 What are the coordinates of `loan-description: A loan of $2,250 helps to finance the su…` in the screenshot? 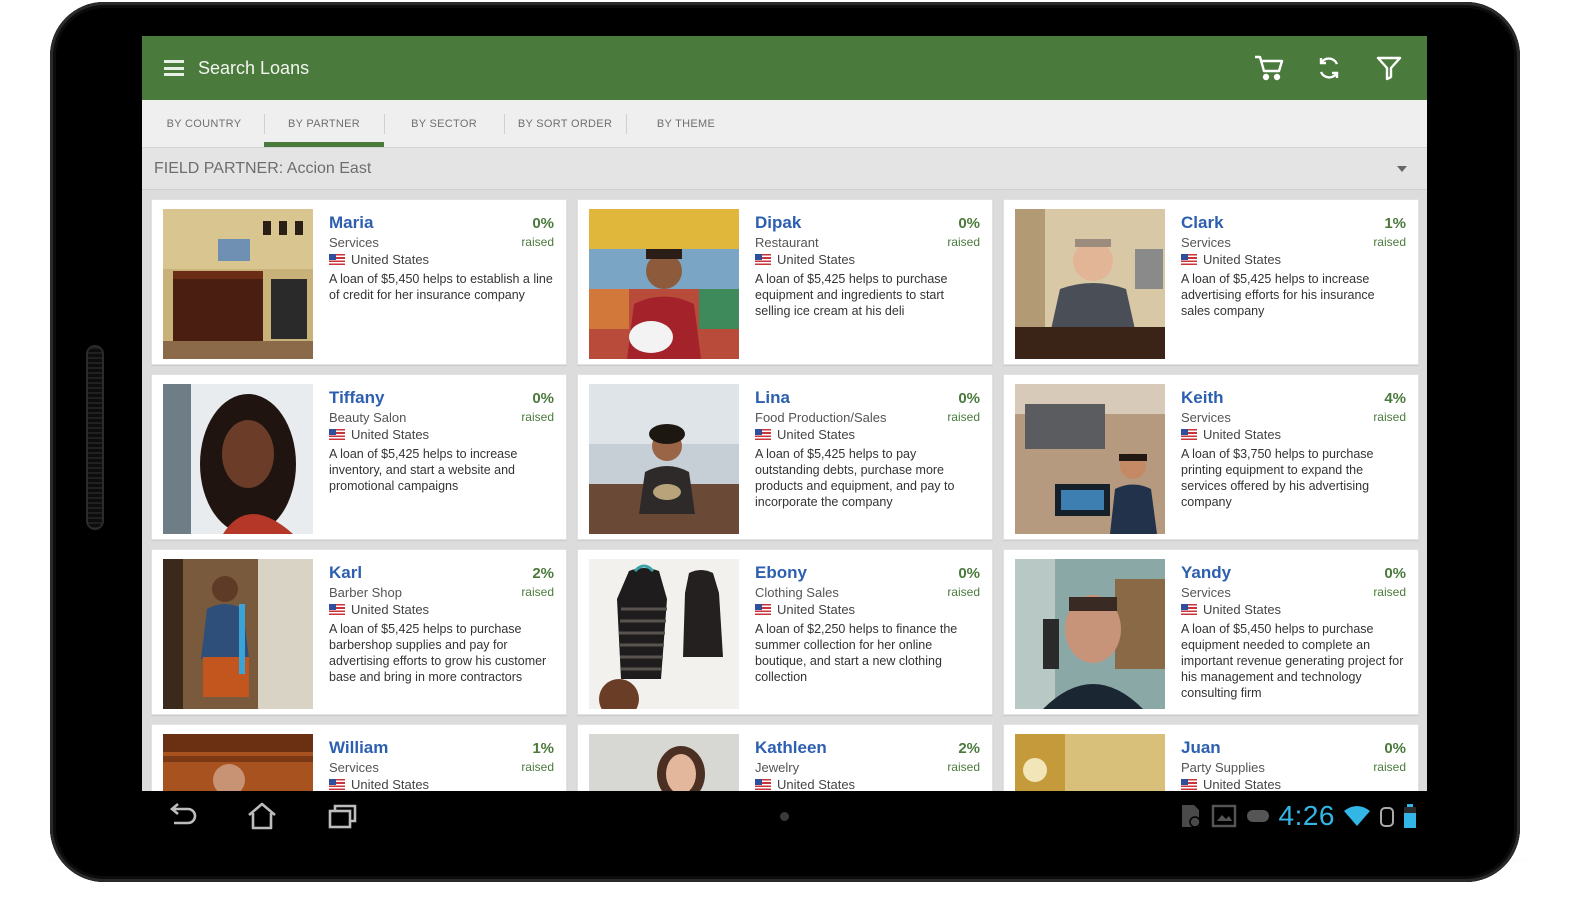 It's located at (856, 653).